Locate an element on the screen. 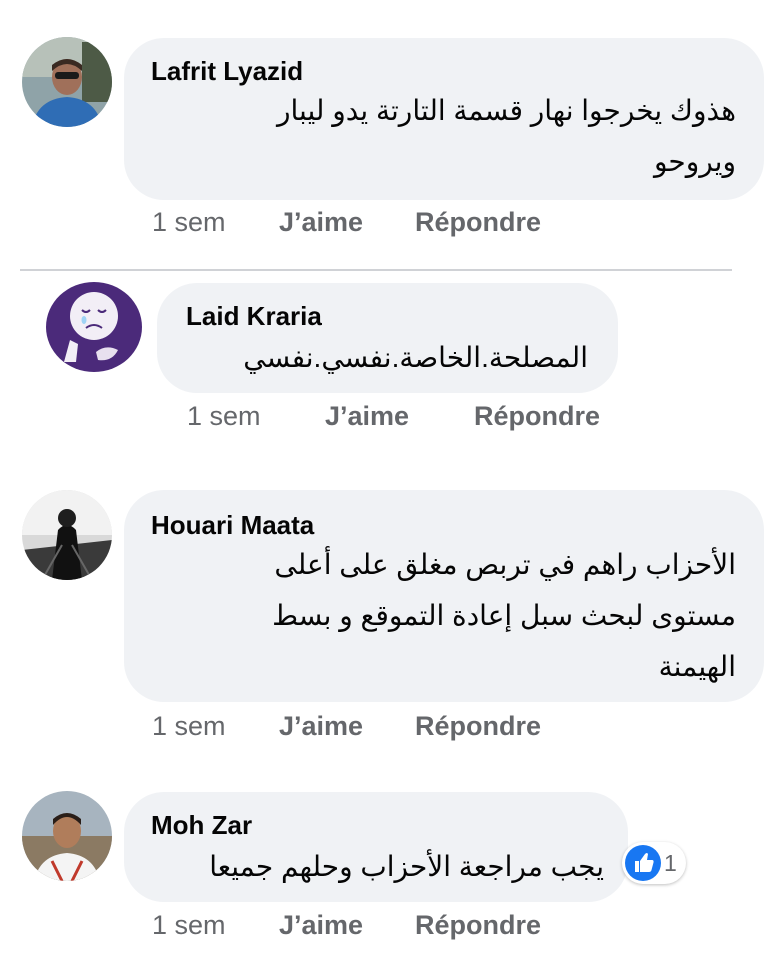 Image resolution: width=768 pixels, height=956 pixels. comment-line: يجب مراجعة الأحزاب وحلهم جميعا is located at coordinates (406, 866).